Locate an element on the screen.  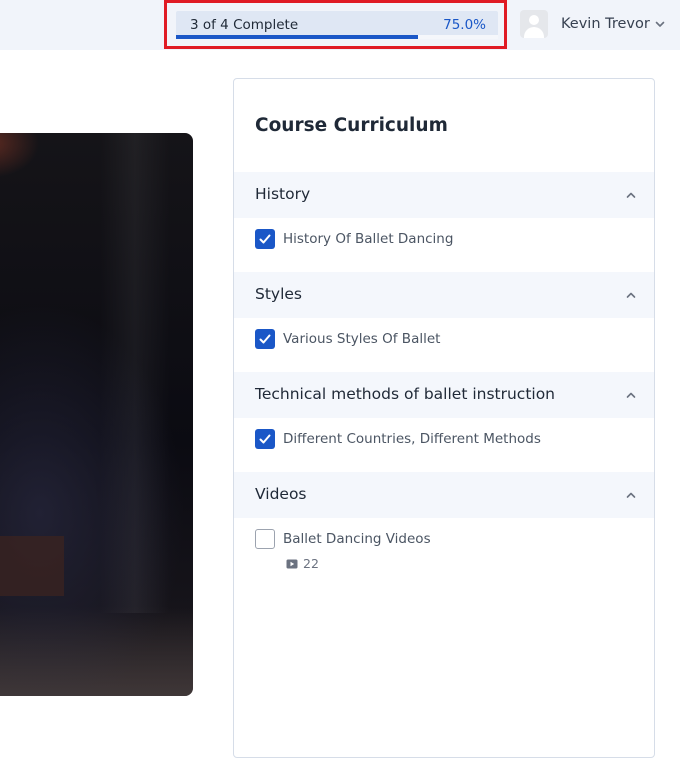
course-progress: 3 of 4 Complete 75.0% is located at coordinates (337, 25).